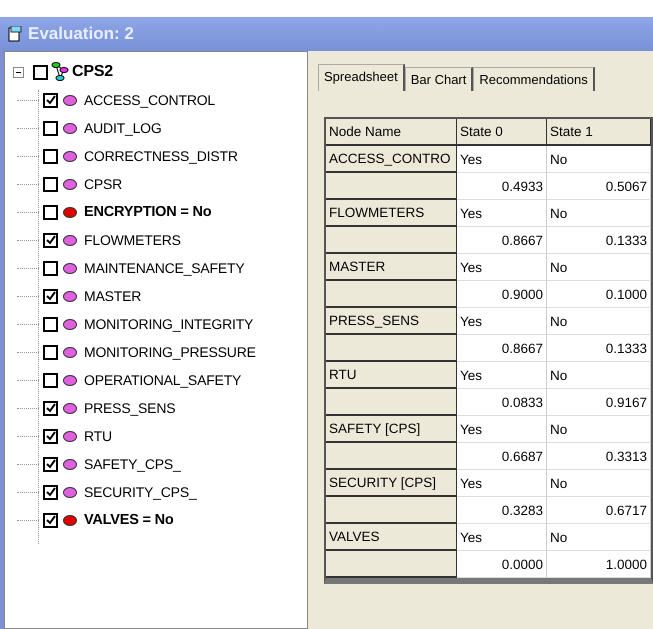 This screenshot has width=653, height=629. What do you see at coordinates (534, 79) in the screenshot?
I see `tab: Recommendations` at bounding box center [534, 79].